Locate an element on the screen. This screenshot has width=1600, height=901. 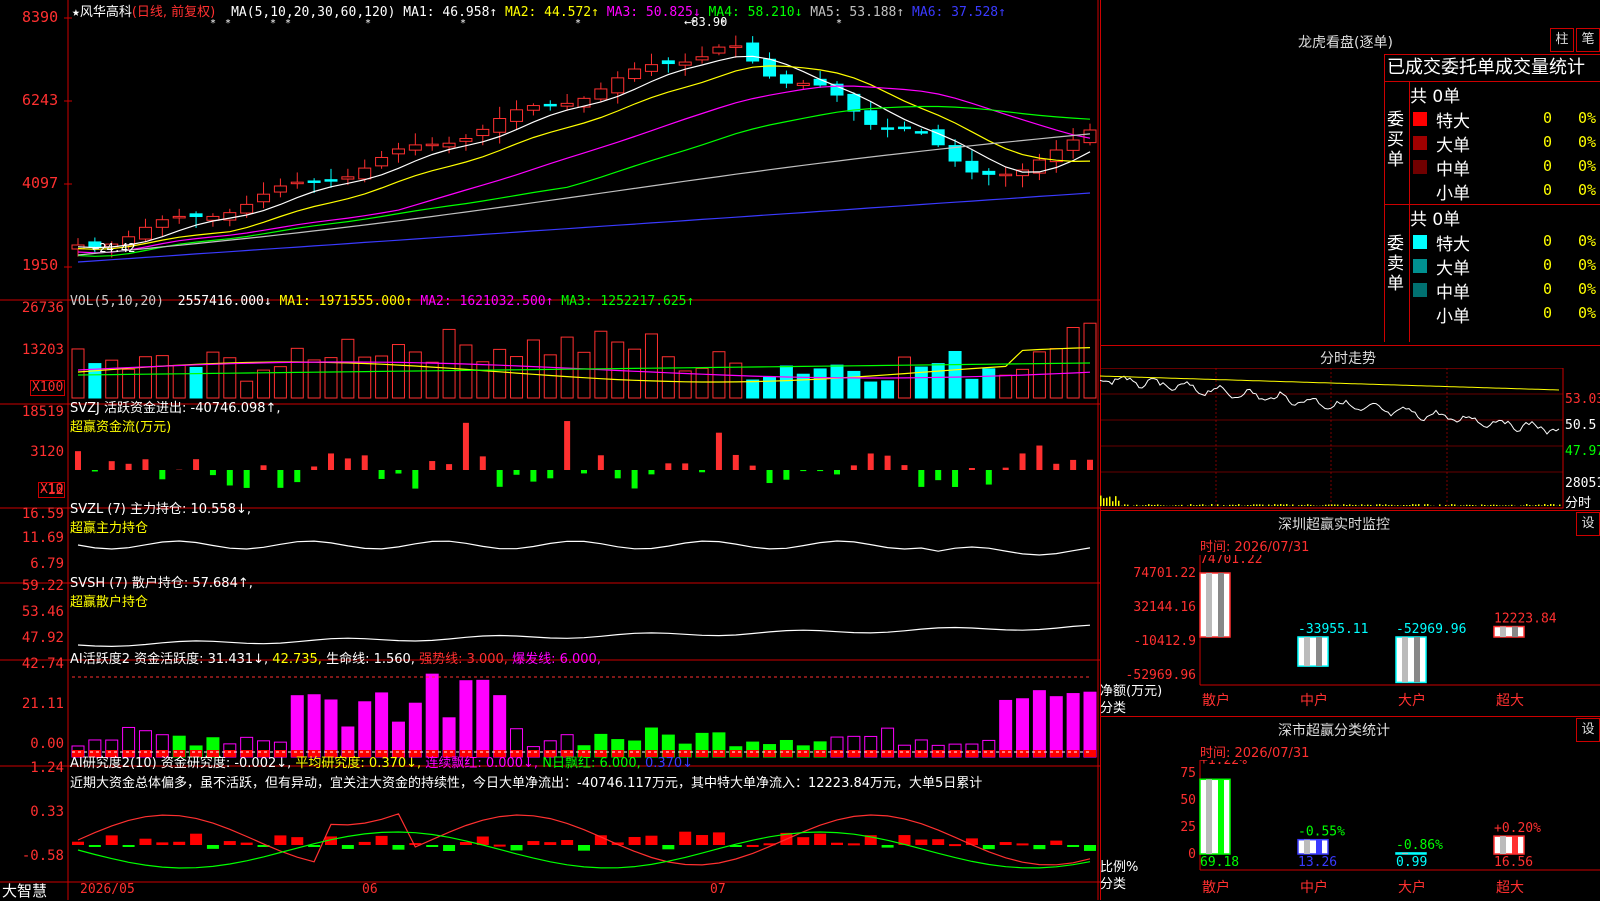
low-marker: ←24.42 is located at coordinates (113, 248).